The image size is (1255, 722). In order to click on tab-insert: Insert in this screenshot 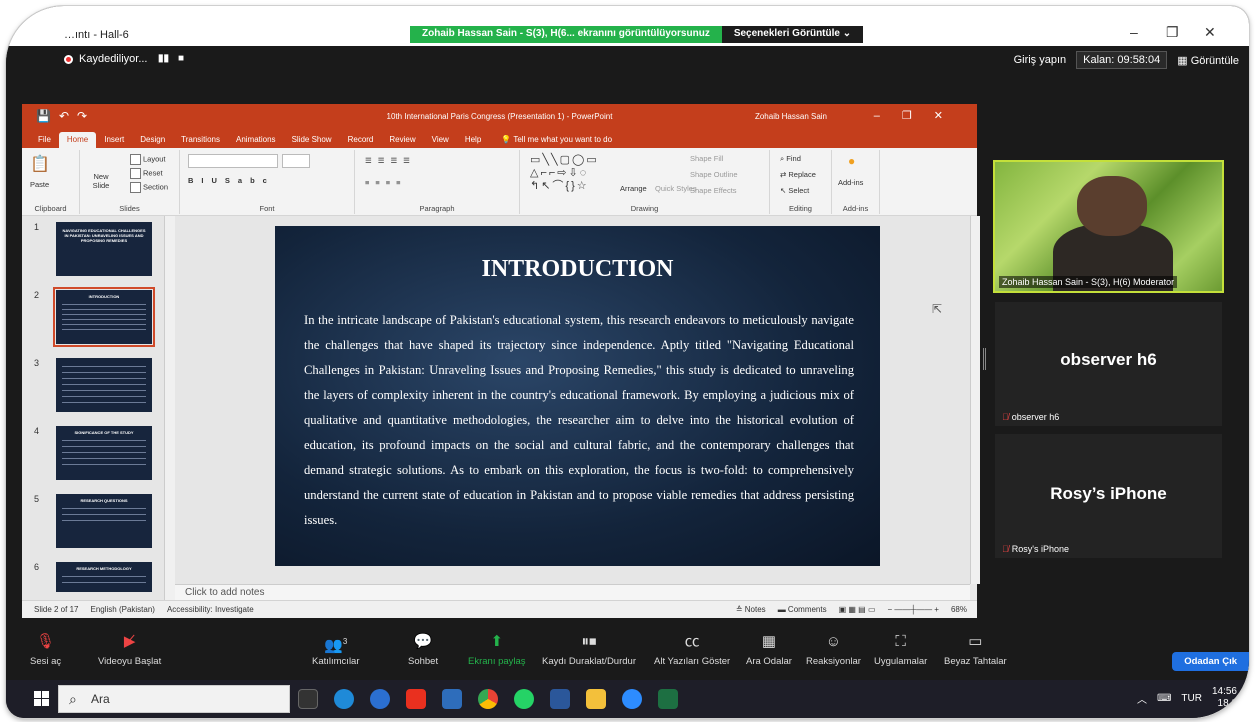, I will do `click(114, 140)`.